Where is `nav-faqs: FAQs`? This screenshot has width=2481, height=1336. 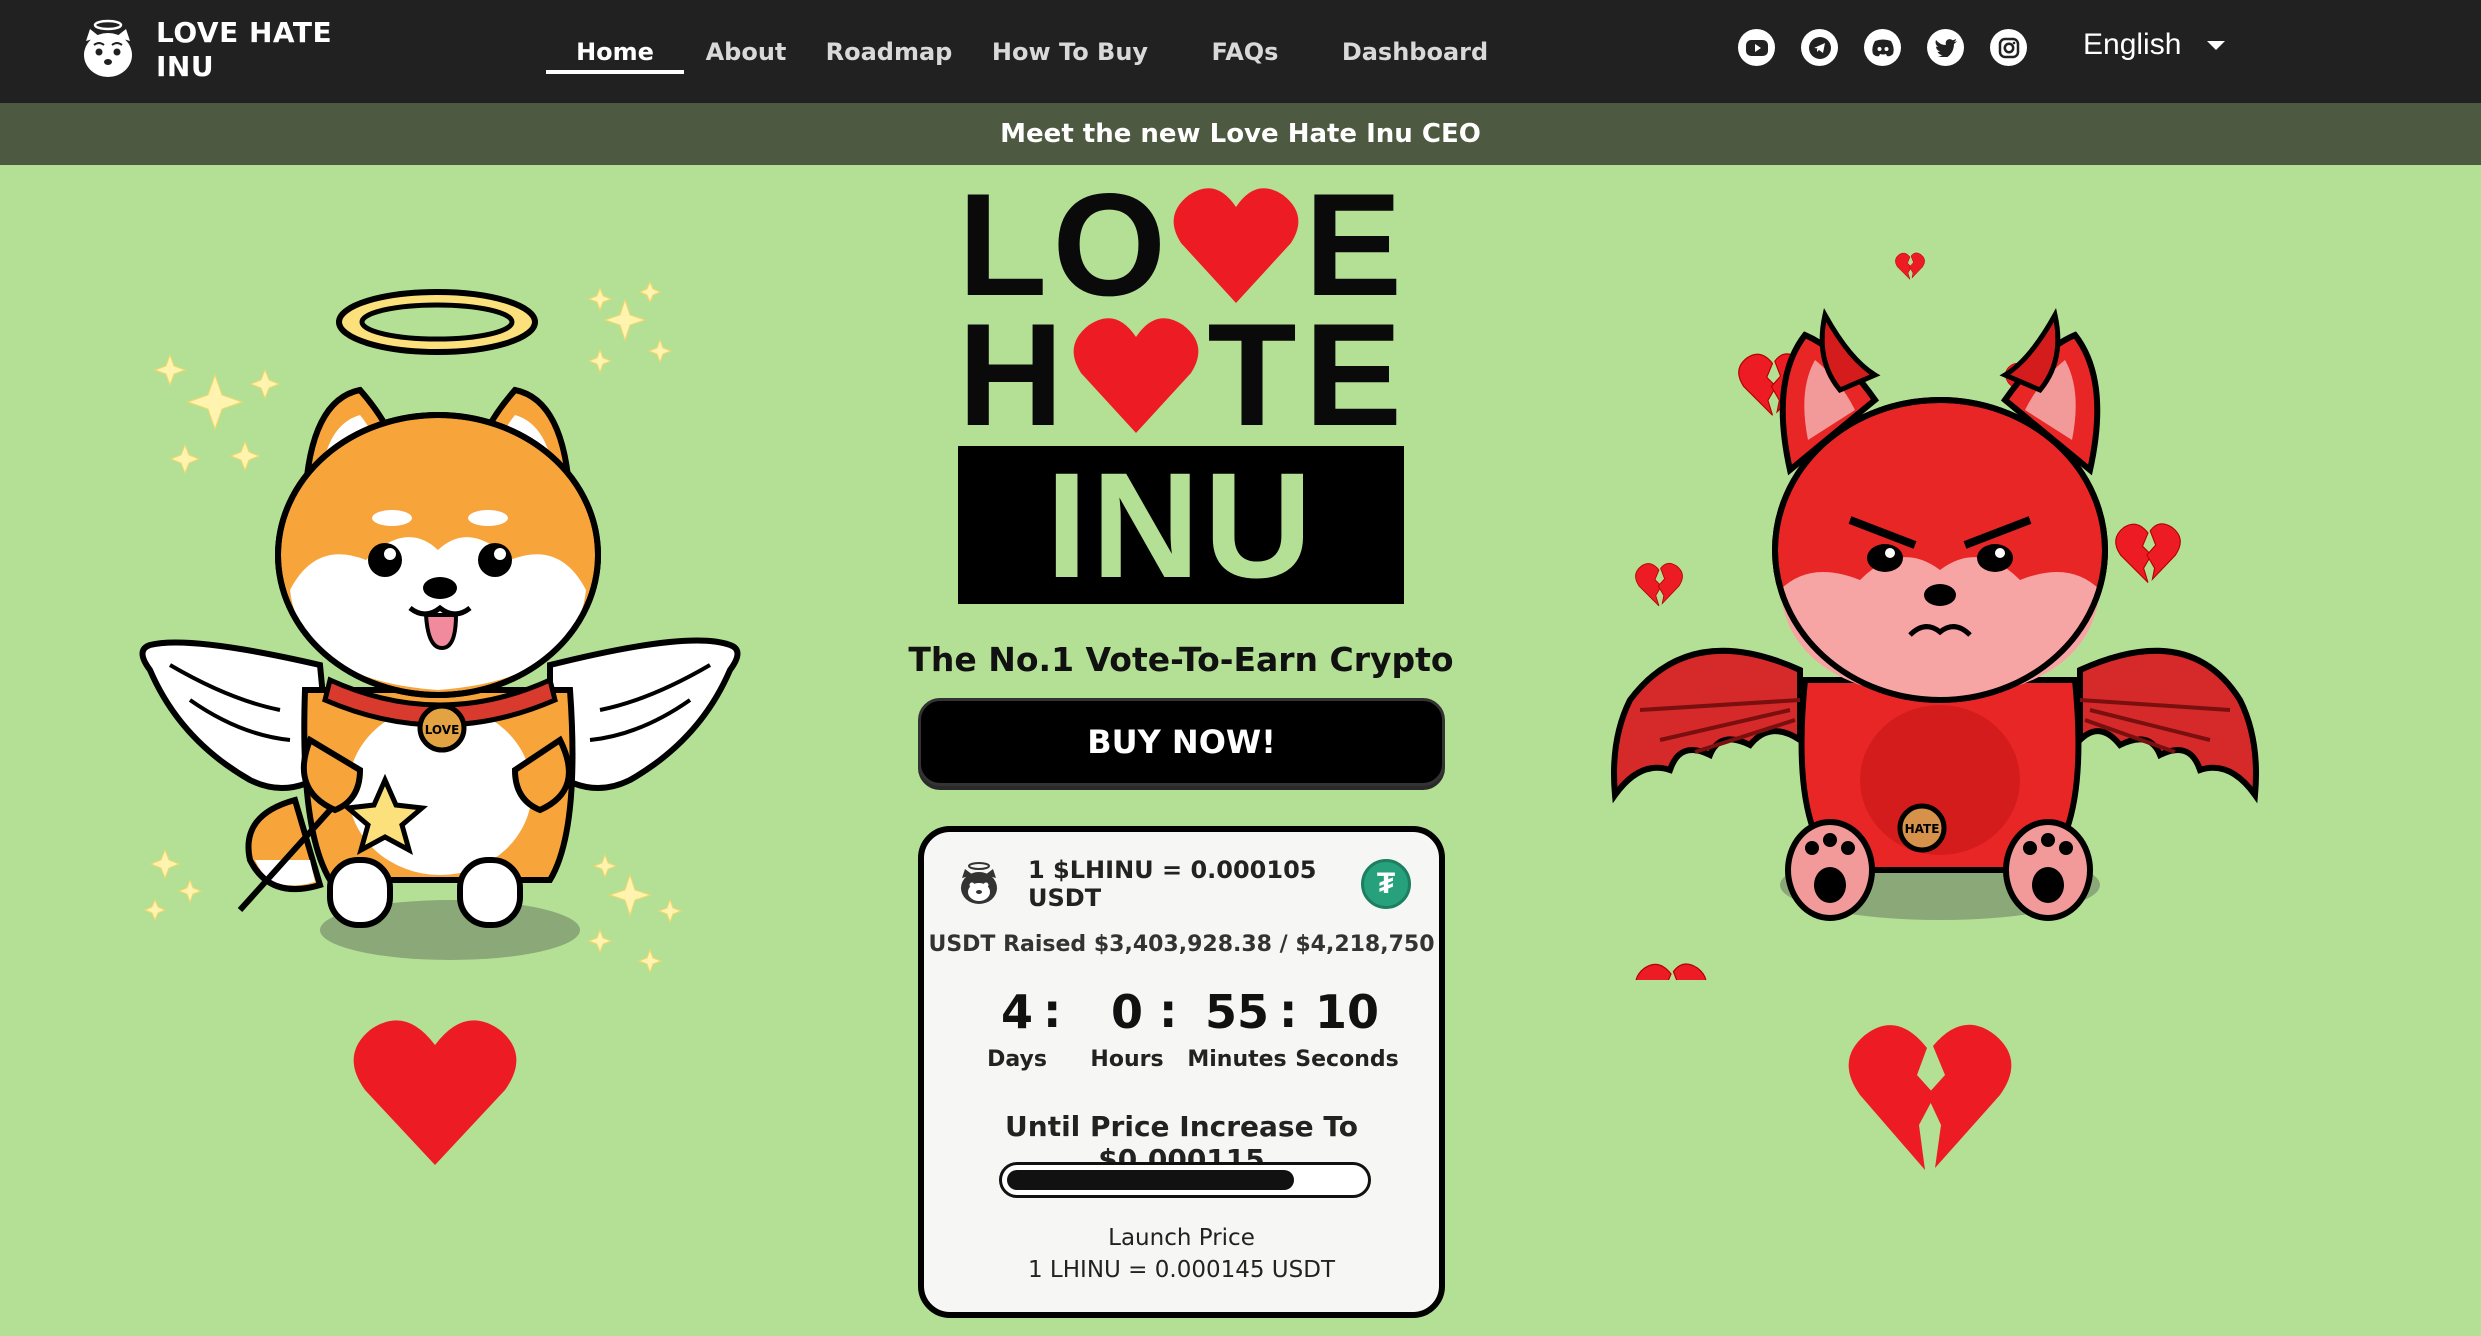 nav-faqs: FAQs is located at coordinates (1245, 51).